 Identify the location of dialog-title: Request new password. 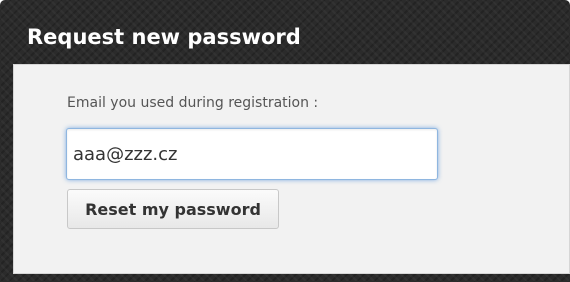
(164, 37).